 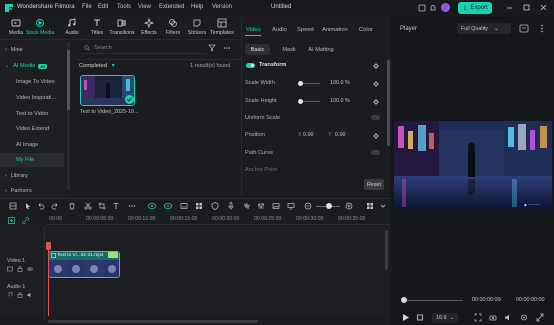 I want to click on menu-edit: Edit, so click(x=103, y=7).